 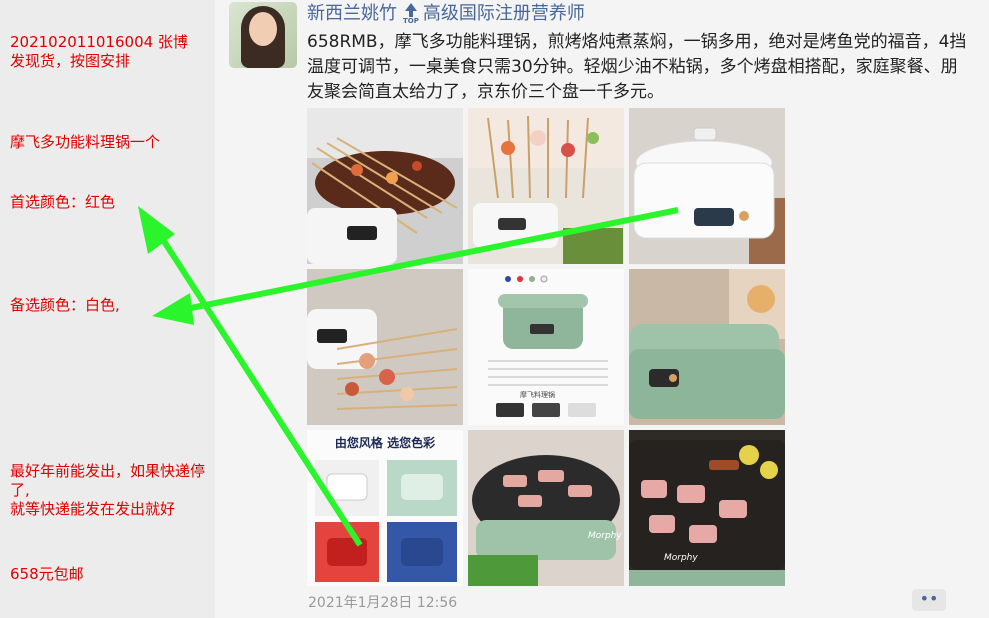 What do you see at coordinates (415, 266) in the screenshot?
I see `arrow-white-to-alt-color` at bounding box center [415, 266].